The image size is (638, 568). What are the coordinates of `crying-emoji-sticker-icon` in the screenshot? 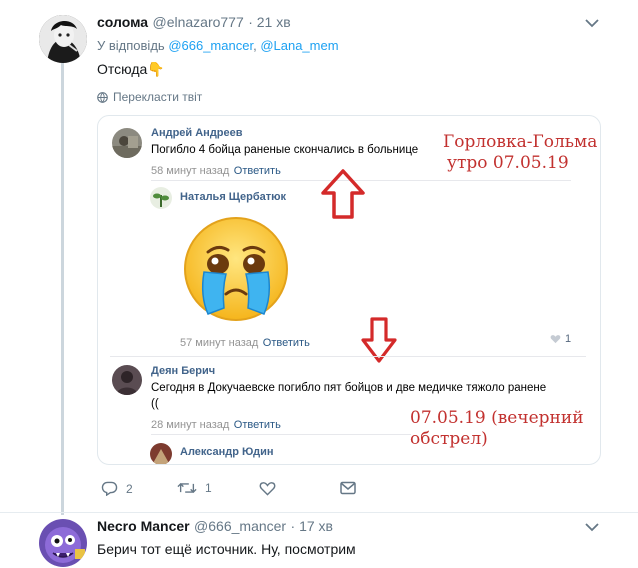 It's located at (236, 269).